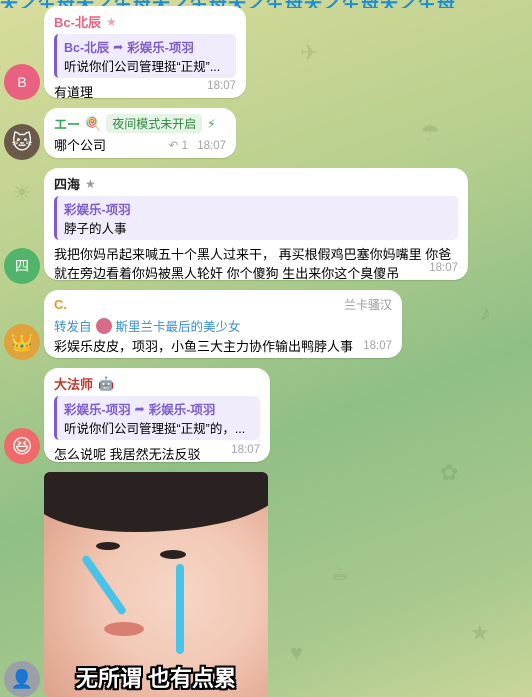  I want to click on forward-source: 斯里兰卡最后的美少女, so click(178, 327).